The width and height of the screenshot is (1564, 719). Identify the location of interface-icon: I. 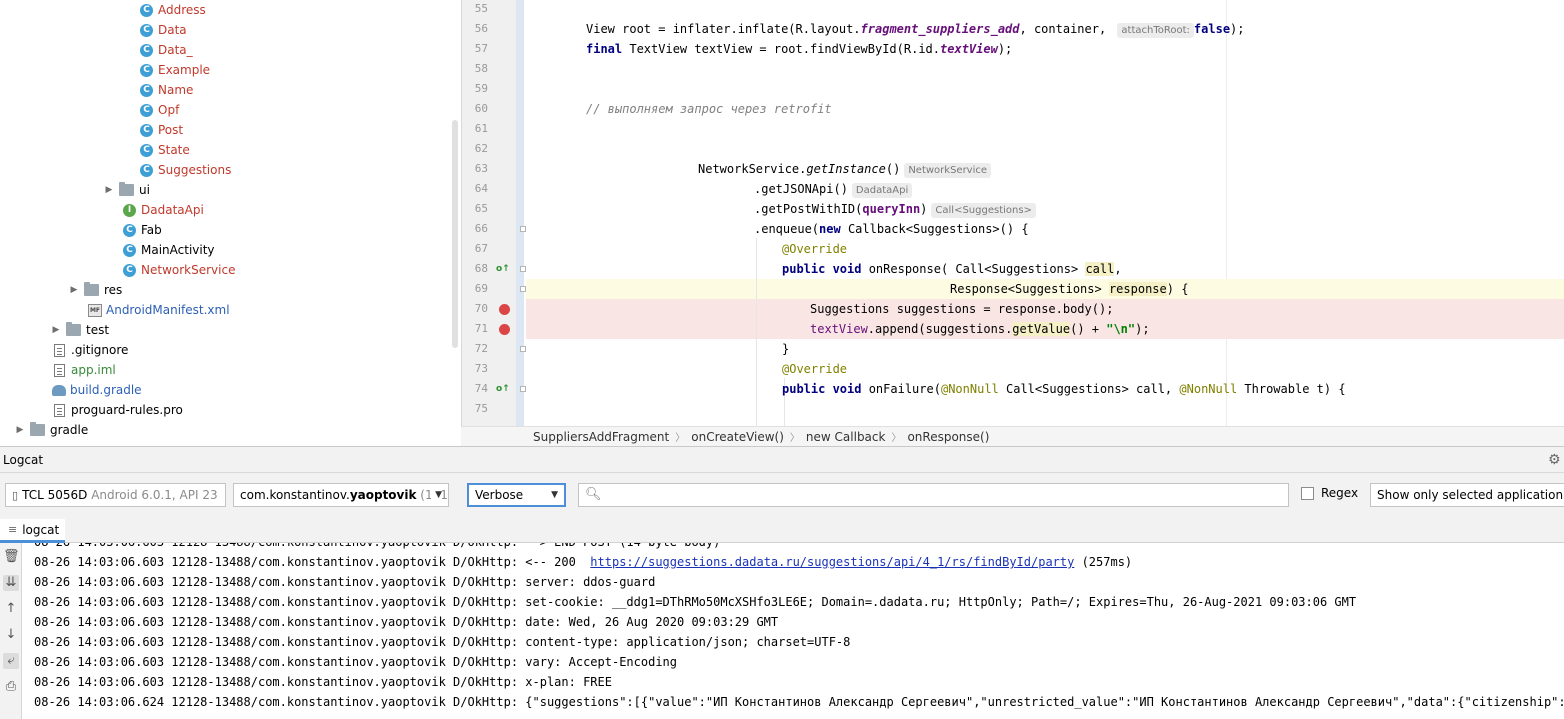
(129, 210).